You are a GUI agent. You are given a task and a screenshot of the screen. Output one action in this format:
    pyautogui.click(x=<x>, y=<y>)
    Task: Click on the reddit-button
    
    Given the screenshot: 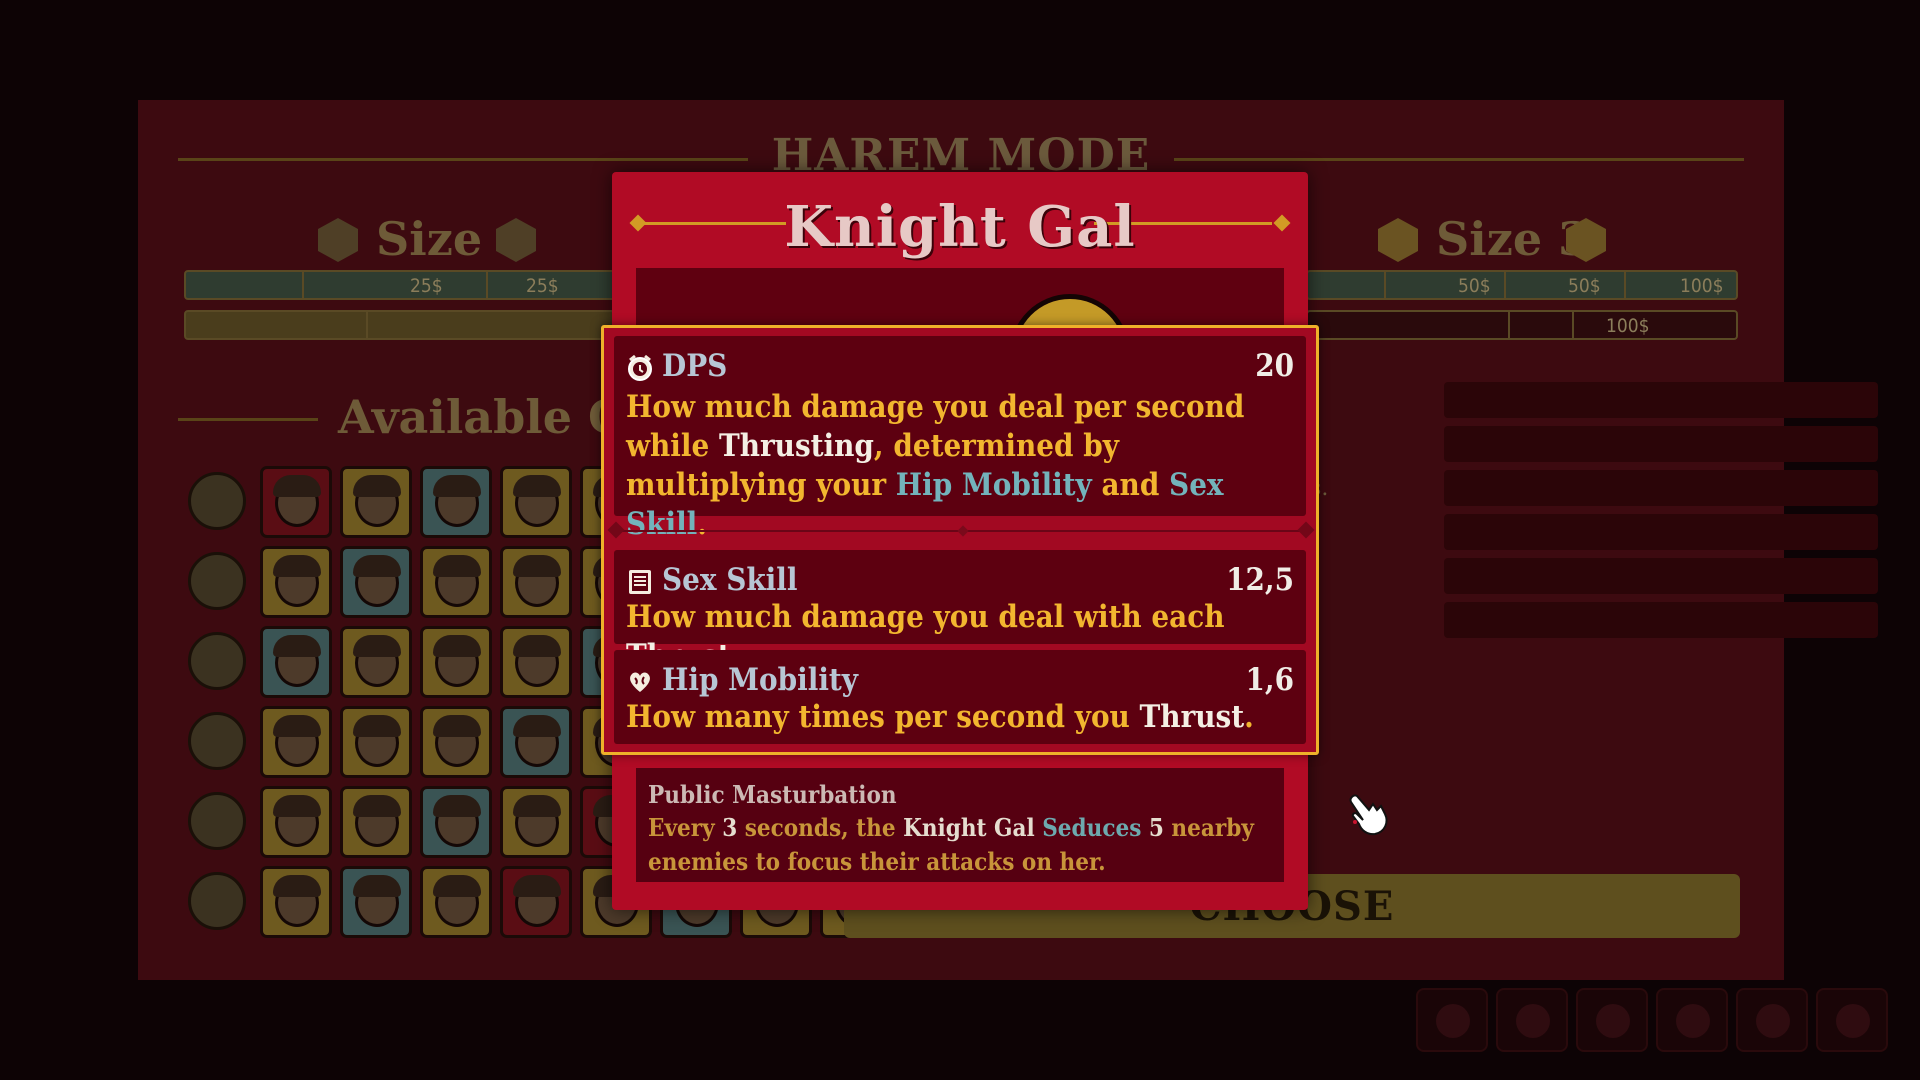 What is the action you would take?
    pyautogui.click(x=1772, y=1020)
    